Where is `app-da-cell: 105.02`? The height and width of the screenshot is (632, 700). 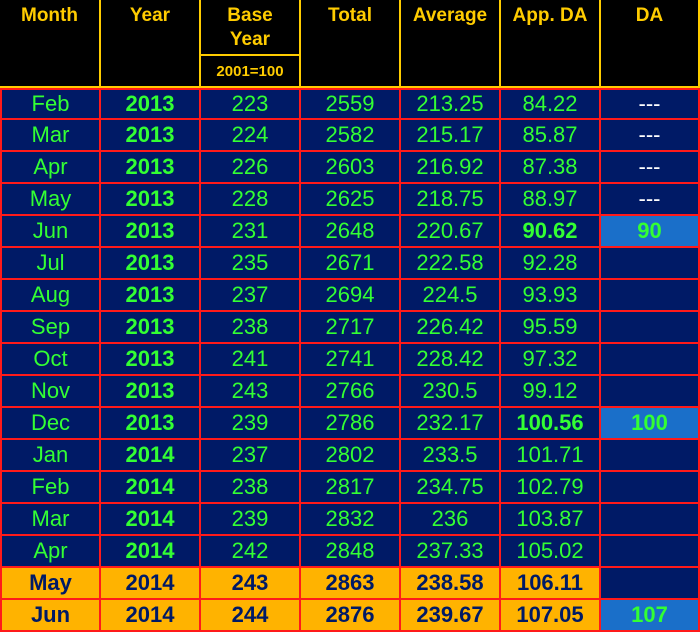
app-da-cell: 105.02 is located at coordinates (551, 552).